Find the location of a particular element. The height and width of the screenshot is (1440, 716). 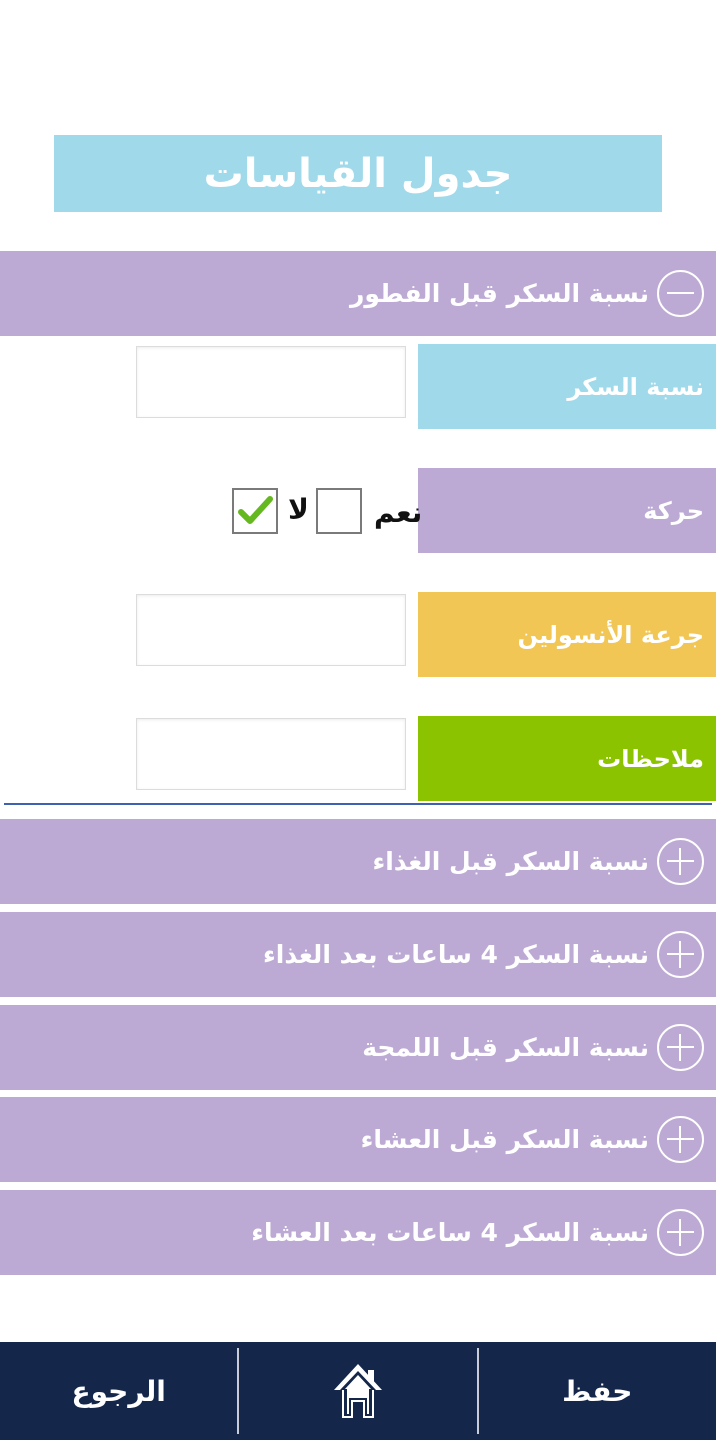

section-before-breakfast: نسبة السكر قبل الفطور is located at coordinates (358, 293).